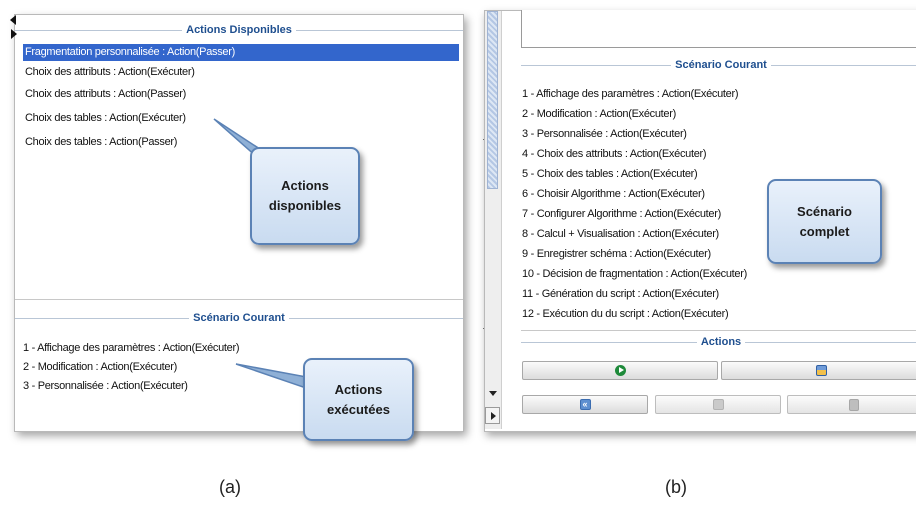 The image size is (916, 505). I want to click on list-item: Choix des attributs : Action(Passer), so click(241, 94).